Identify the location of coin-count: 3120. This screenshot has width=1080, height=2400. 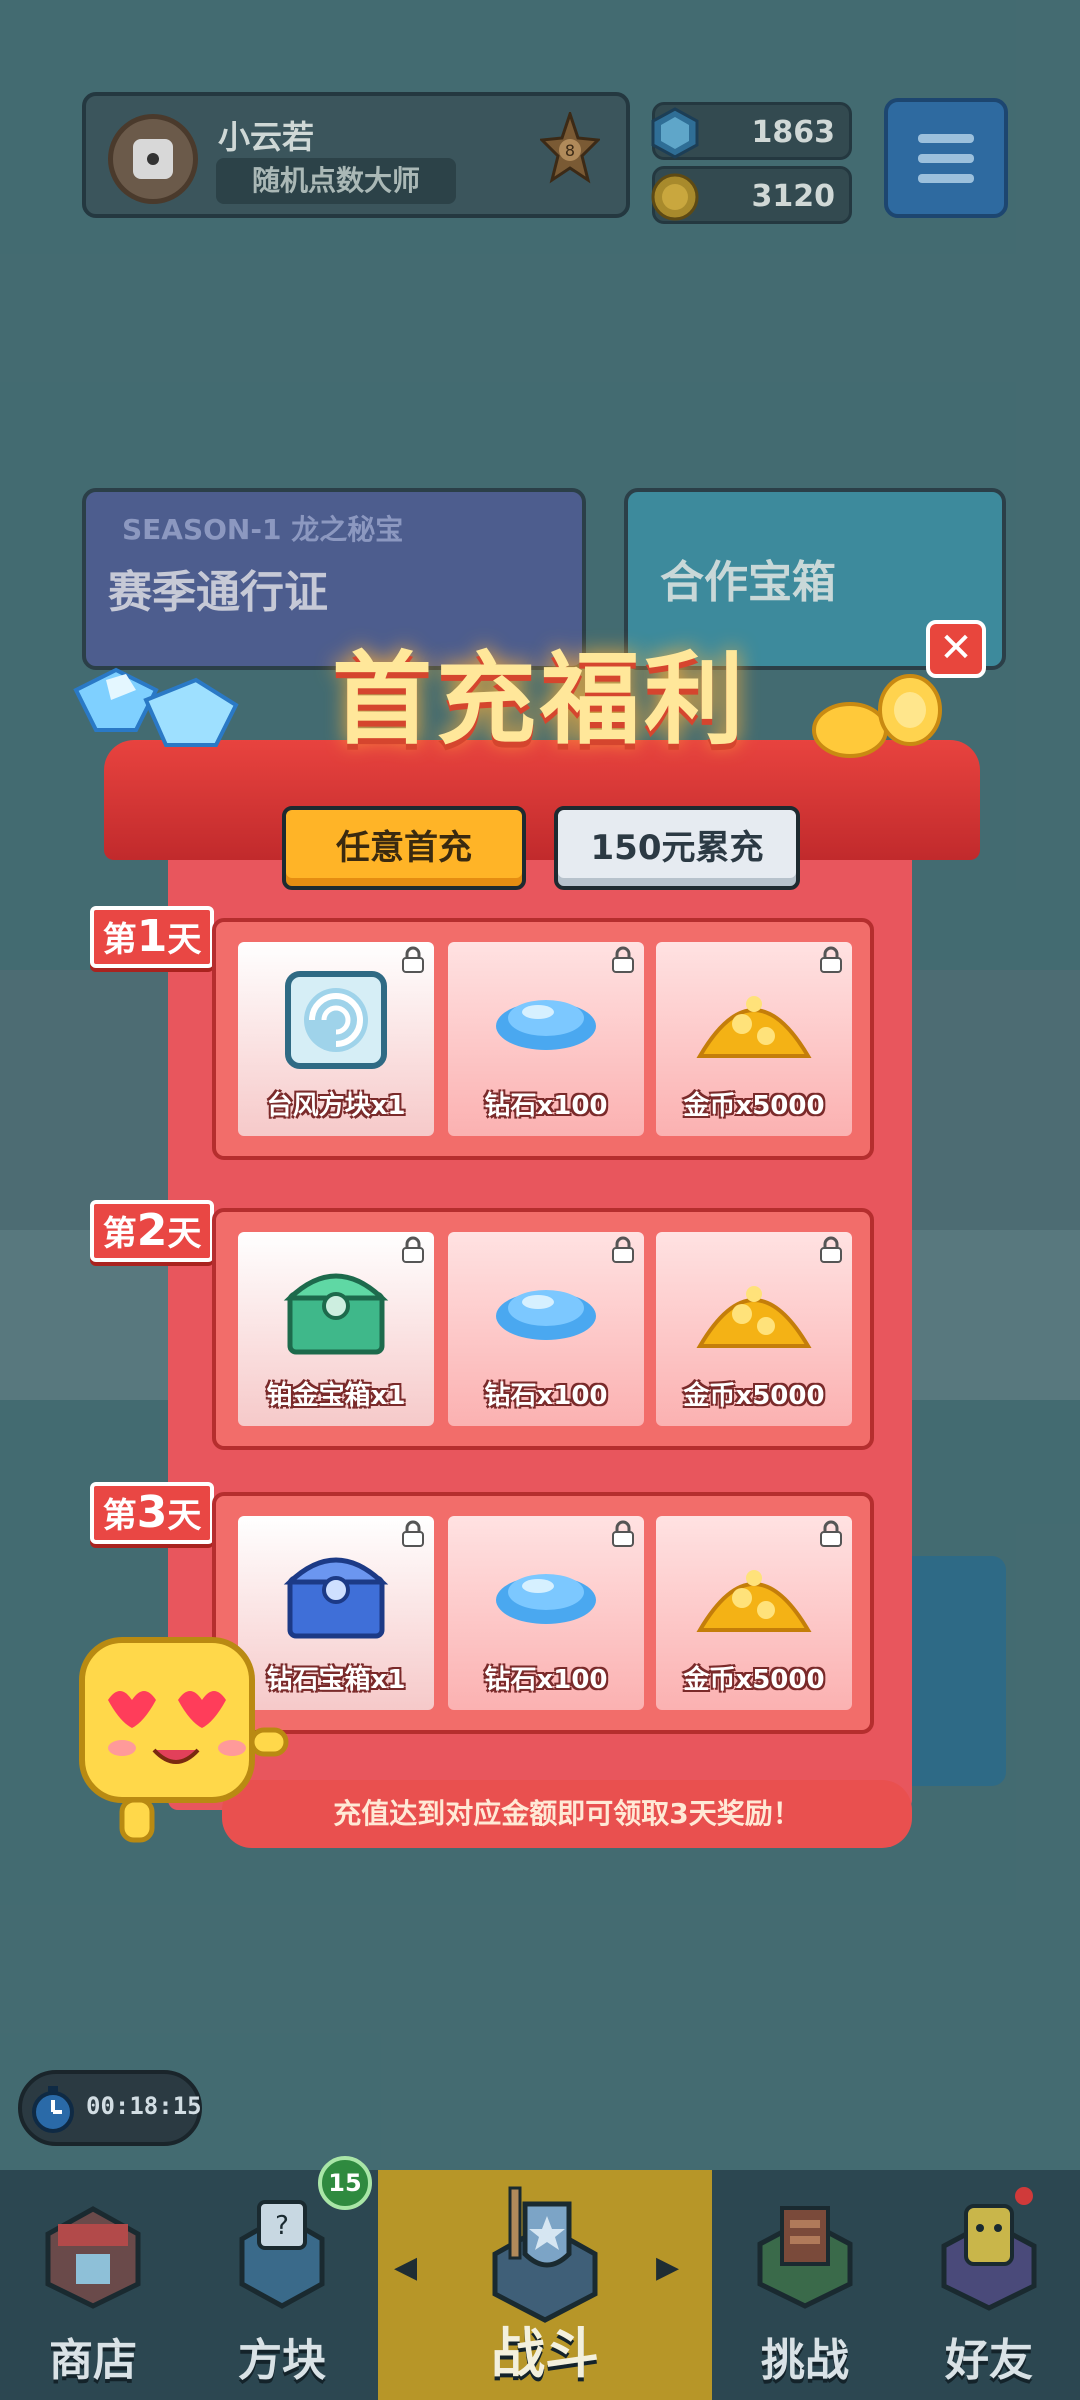
(793, 196).